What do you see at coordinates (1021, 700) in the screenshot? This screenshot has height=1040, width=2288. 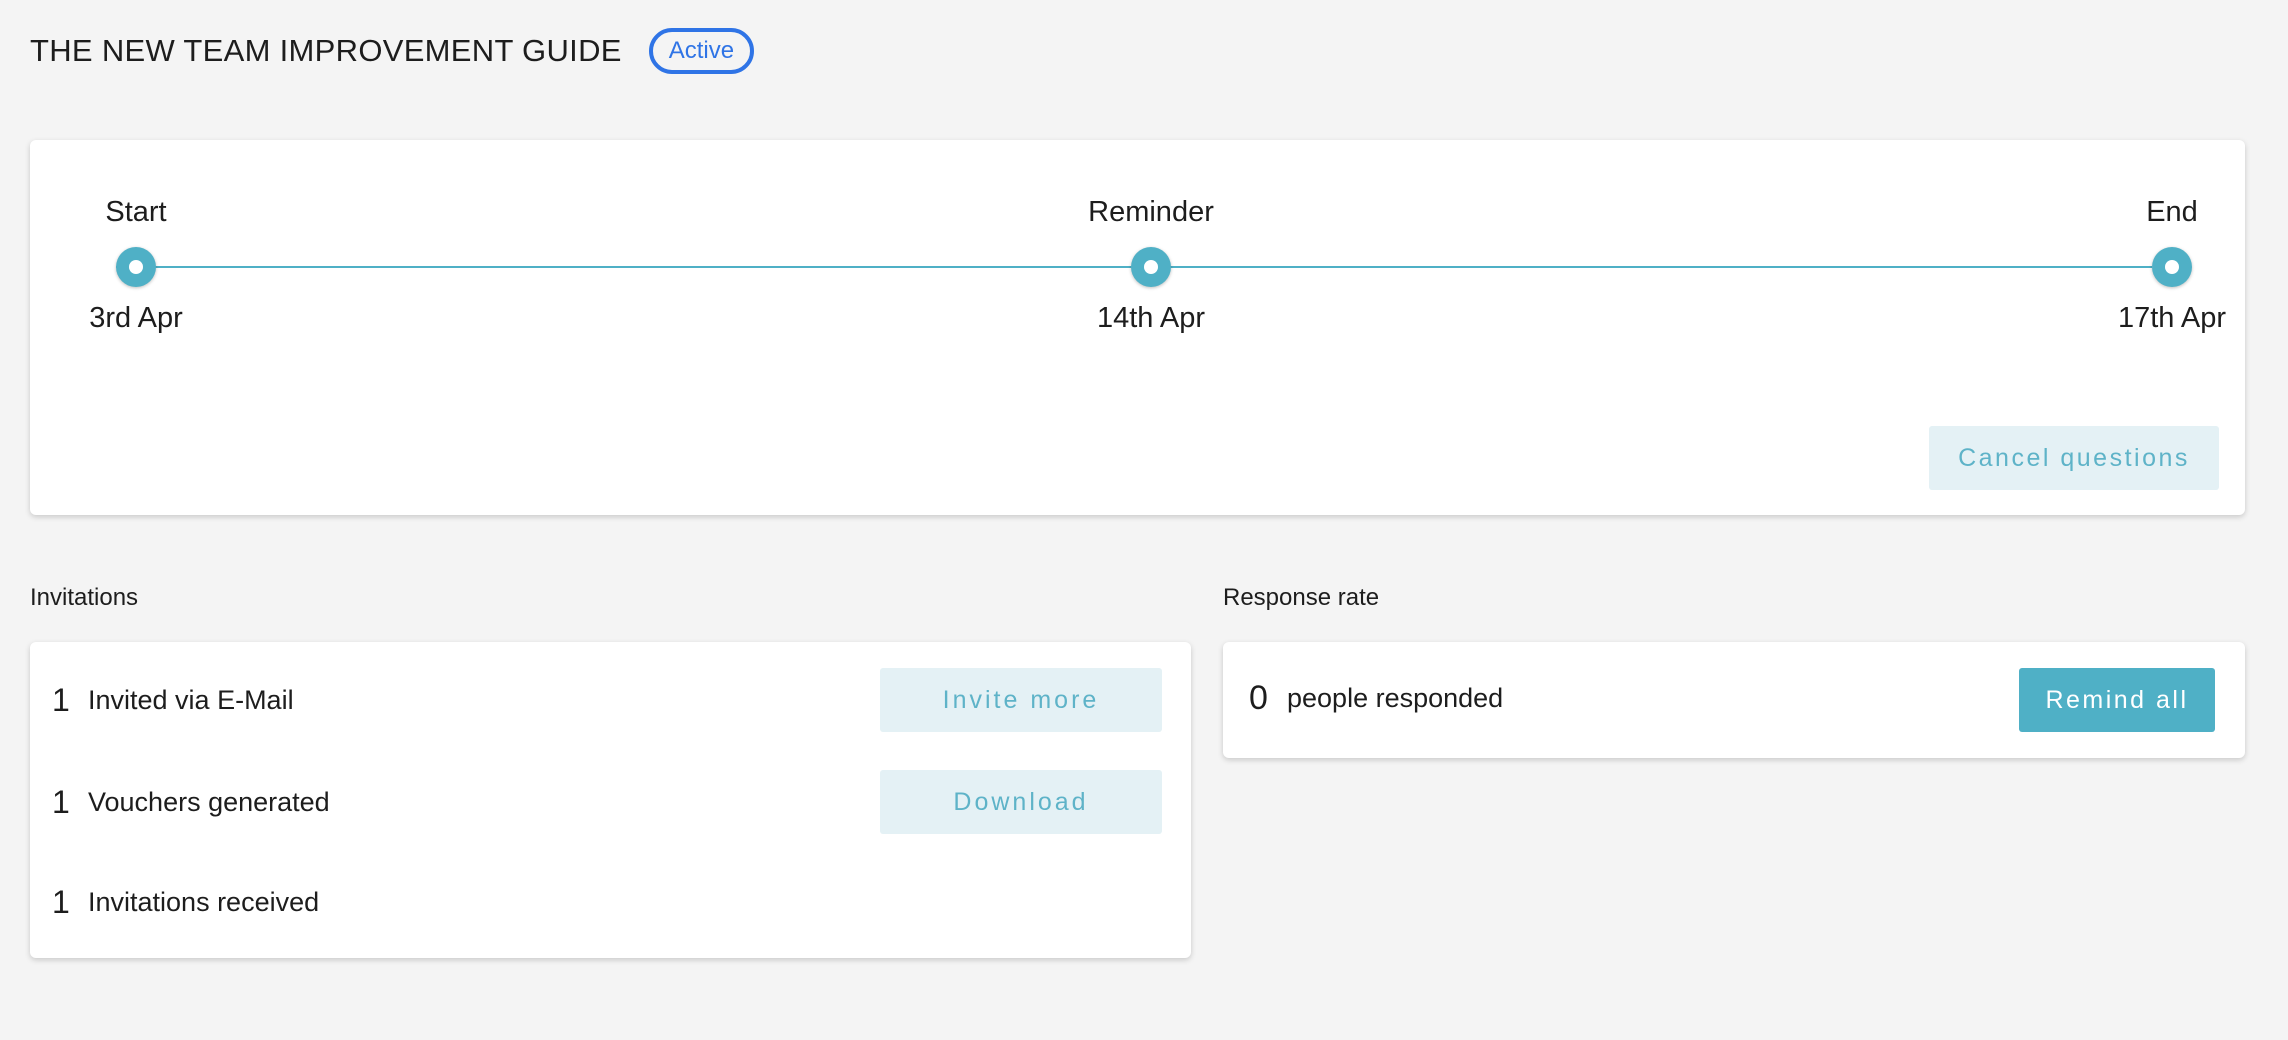 I see `invite-more-button: Invite more` at bounding box center [1021, 700].